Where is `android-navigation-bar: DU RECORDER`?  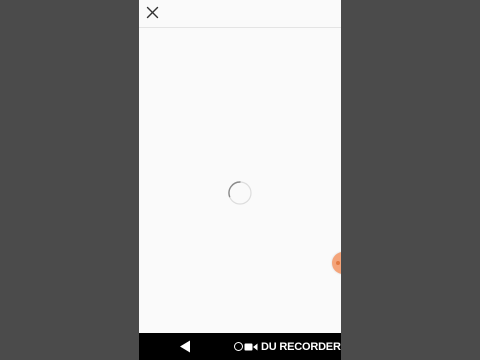
android-navigation-bar: DU RECORDER is located at coordinates (240, 346).